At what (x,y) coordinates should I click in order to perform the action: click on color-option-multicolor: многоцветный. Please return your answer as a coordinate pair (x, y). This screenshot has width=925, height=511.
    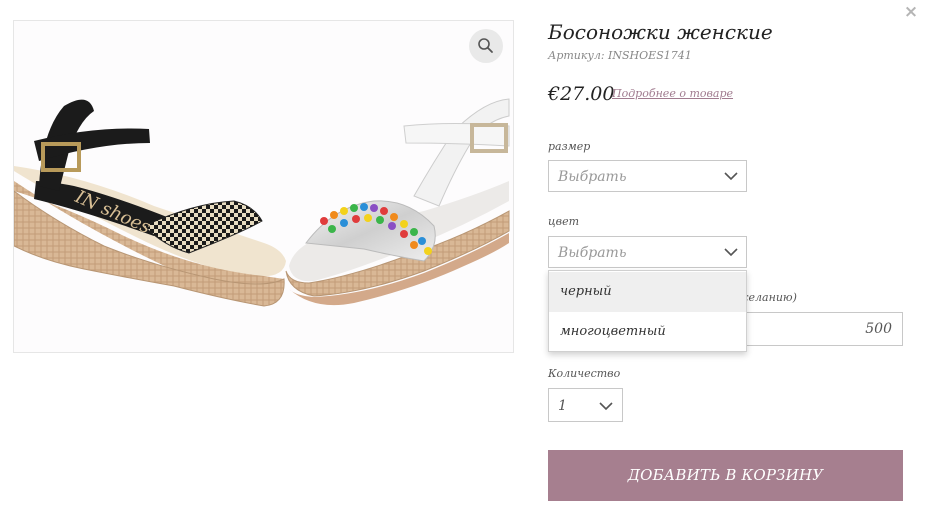
    Looking at the image, I should click on (647, 332).